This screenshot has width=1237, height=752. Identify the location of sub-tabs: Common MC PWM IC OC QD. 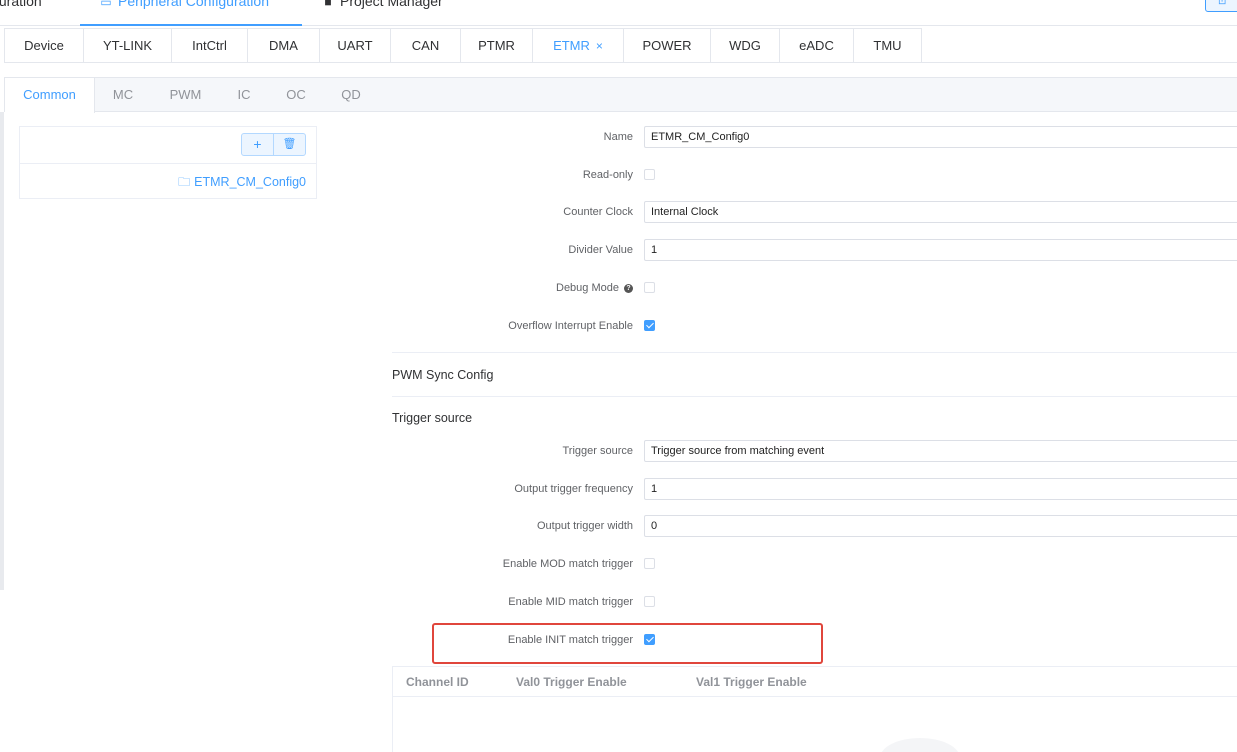
(620, 95).